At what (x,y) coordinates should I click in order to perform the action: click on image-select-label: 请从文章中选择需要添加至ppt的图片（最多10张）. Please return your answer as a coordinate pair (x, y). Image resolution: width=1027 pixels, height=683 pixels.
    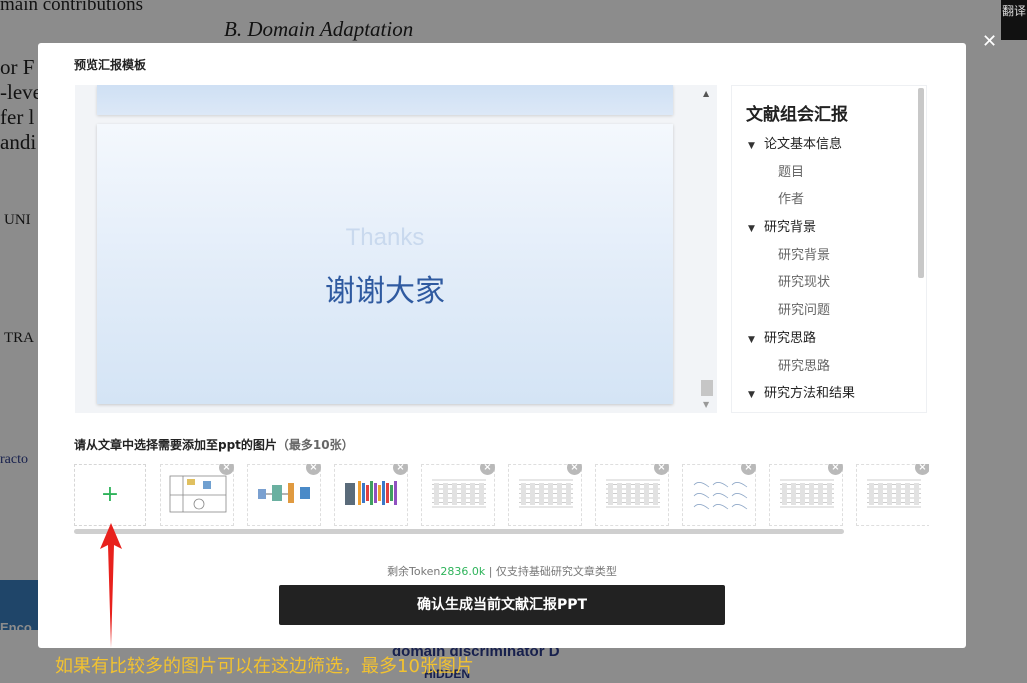
    Looking at the image, I should click on (214, 444).